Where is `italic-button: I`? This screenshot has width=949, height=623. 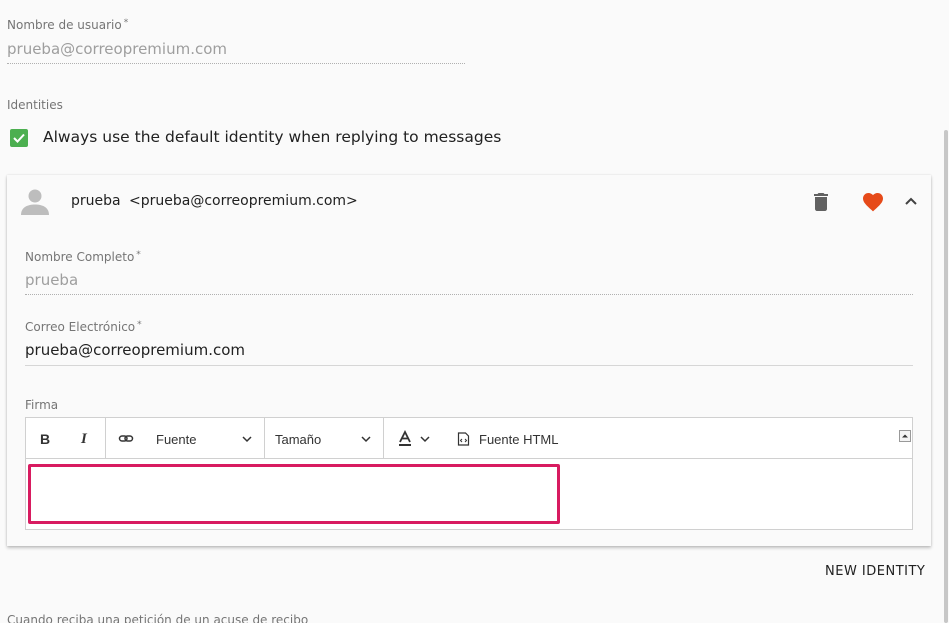 italic-button: I is located at coordinates (84, 439).